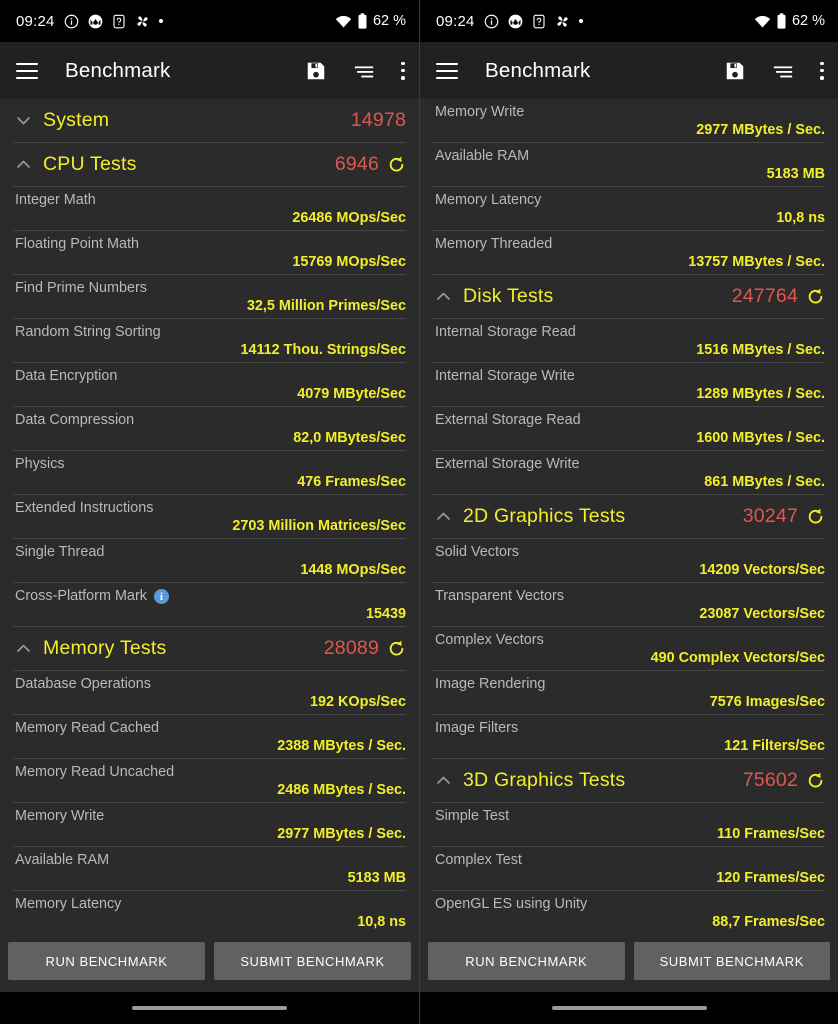 This screenshot has width=838, height=1024. Describe the element at coordinates (630, 816) in the screenshot. I see `test-name-wrapper: Simple Test` at that location.